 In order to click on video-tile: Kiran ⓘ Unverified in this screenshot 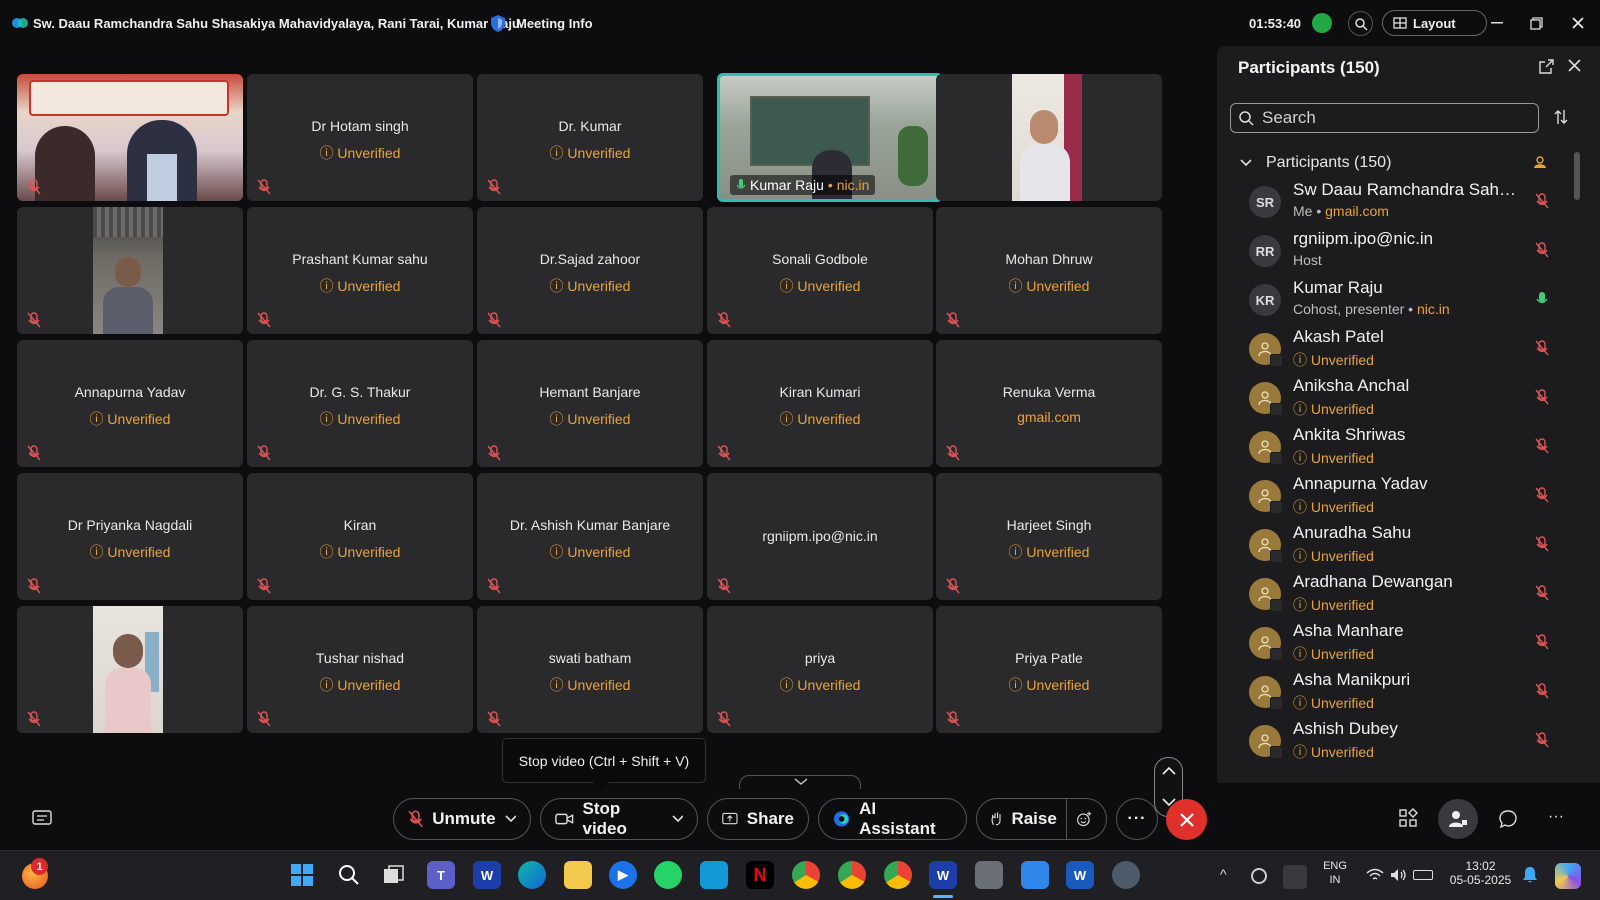, I will do `click(360, 536)`.